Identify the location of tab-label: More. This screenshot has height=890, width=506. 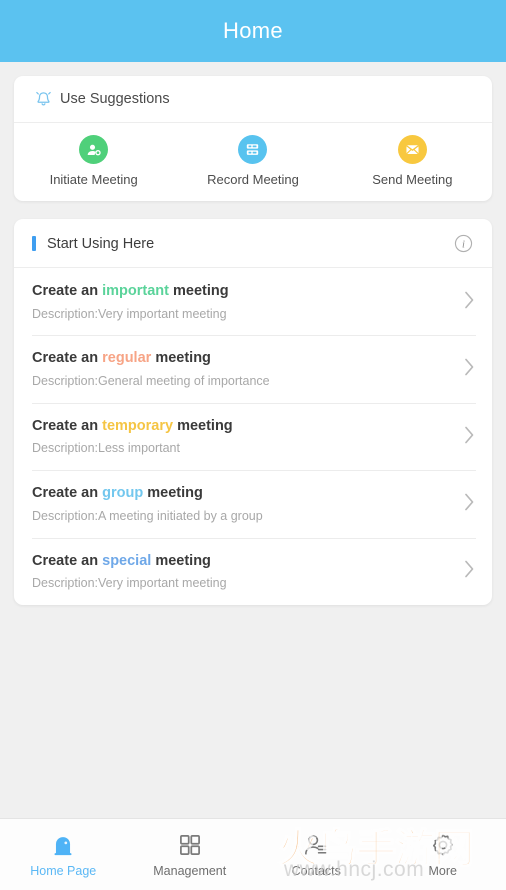
(442, 870).